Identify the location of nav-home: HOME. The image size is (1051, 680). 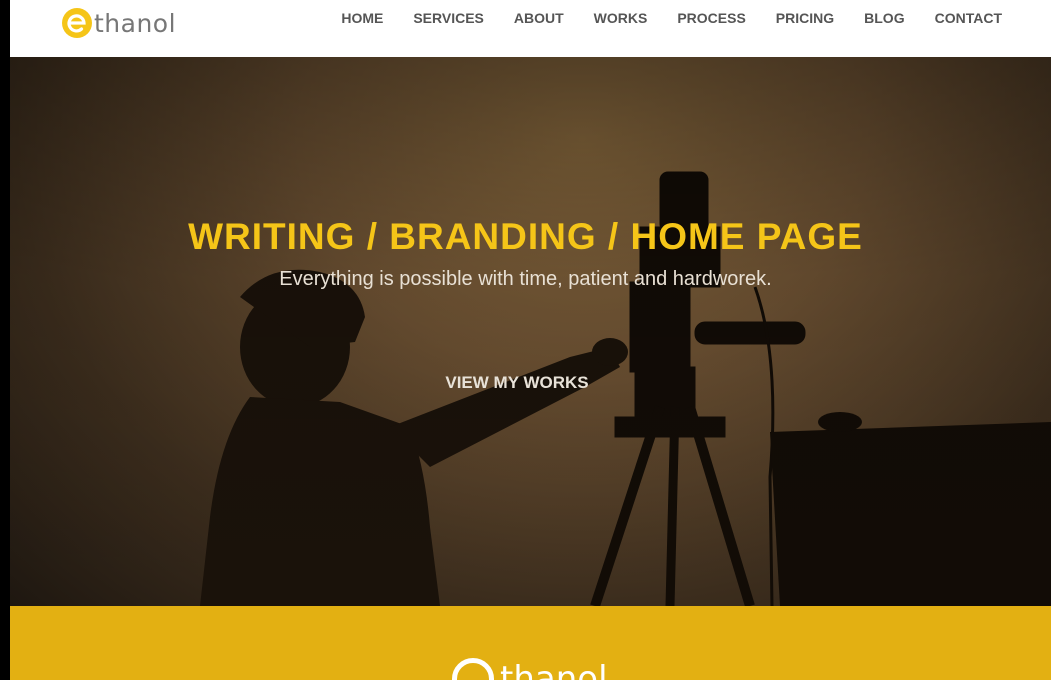
(362, 18).